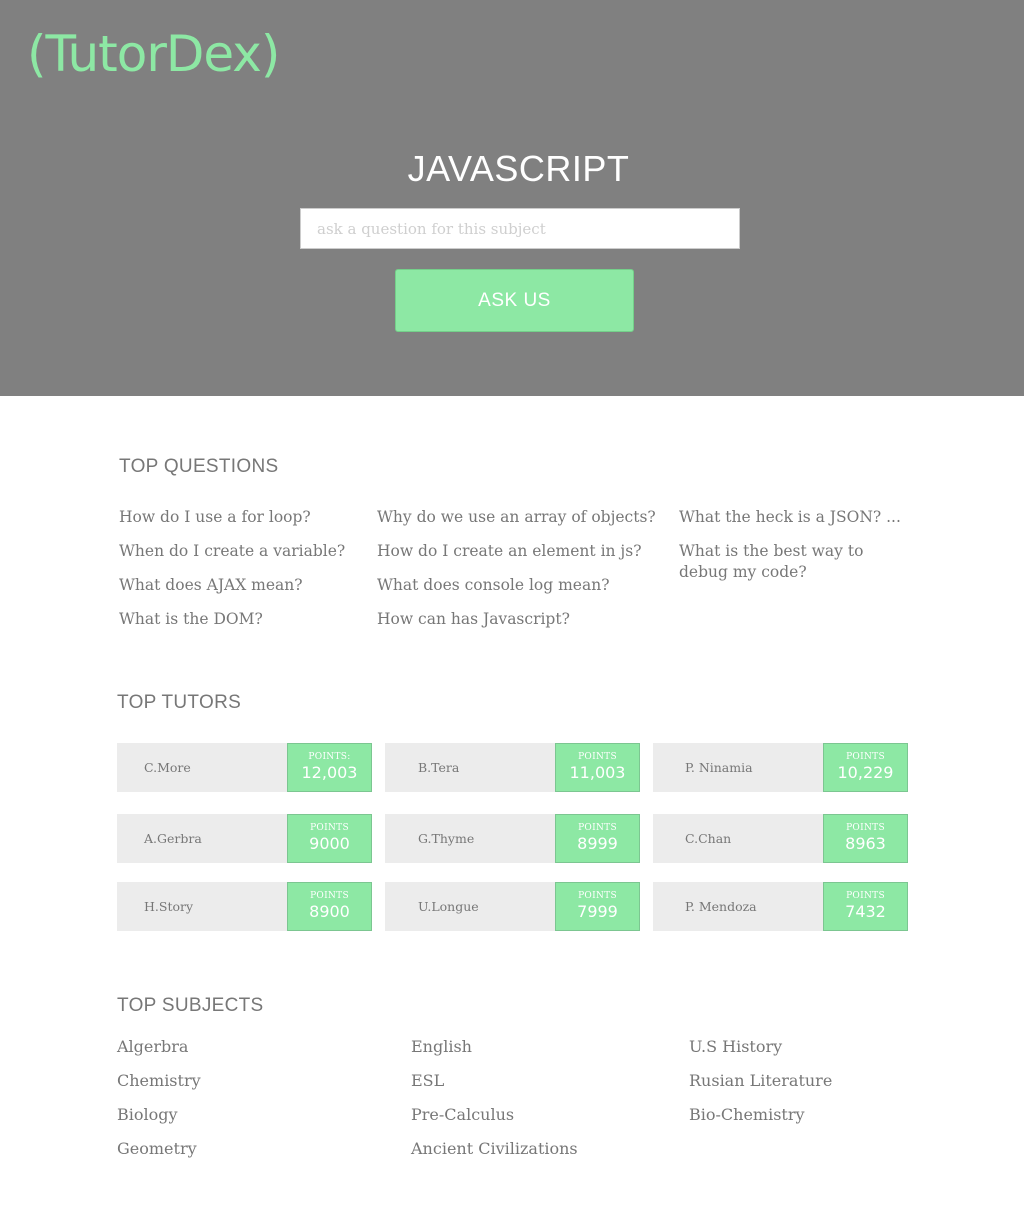 This screenshot has height=1217, width=1024. What do you see at coordinates (865, 772) in the screenshot?
I see `points-value: 10,229` at bounding box center [865, 772].